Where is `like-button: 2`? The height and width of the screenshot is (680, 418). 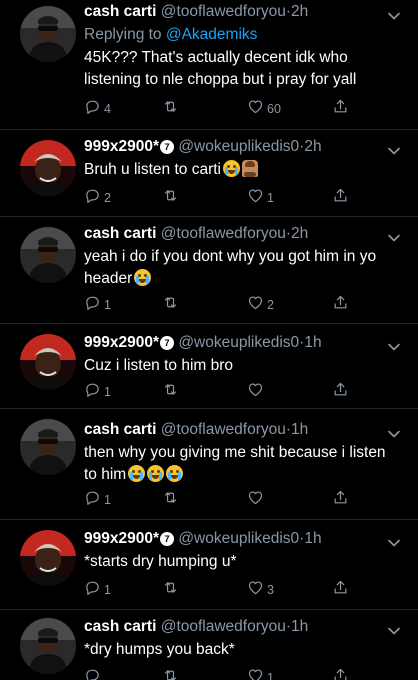
like-button: 2 is located at coordinates (260, 305).